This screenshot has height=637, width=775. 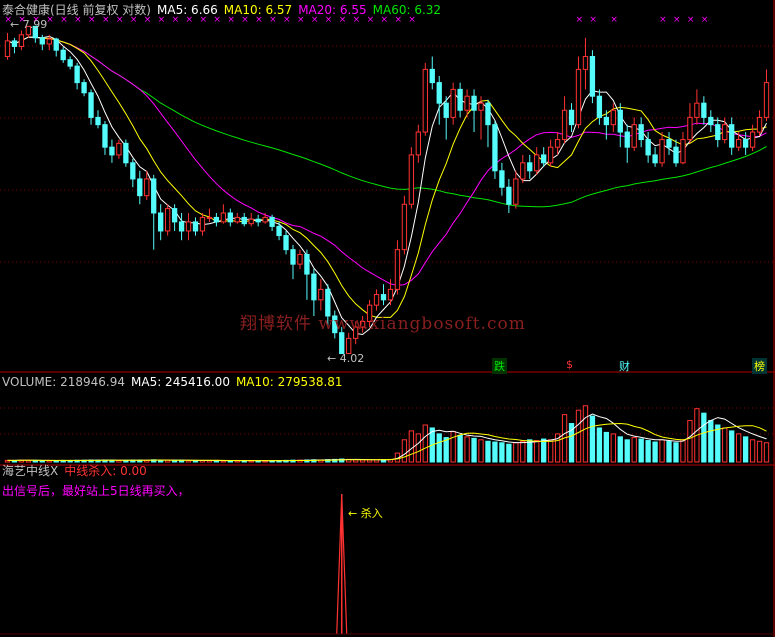 I want to click on high-price-label: ← 7.99, so click(x=29, y=24).